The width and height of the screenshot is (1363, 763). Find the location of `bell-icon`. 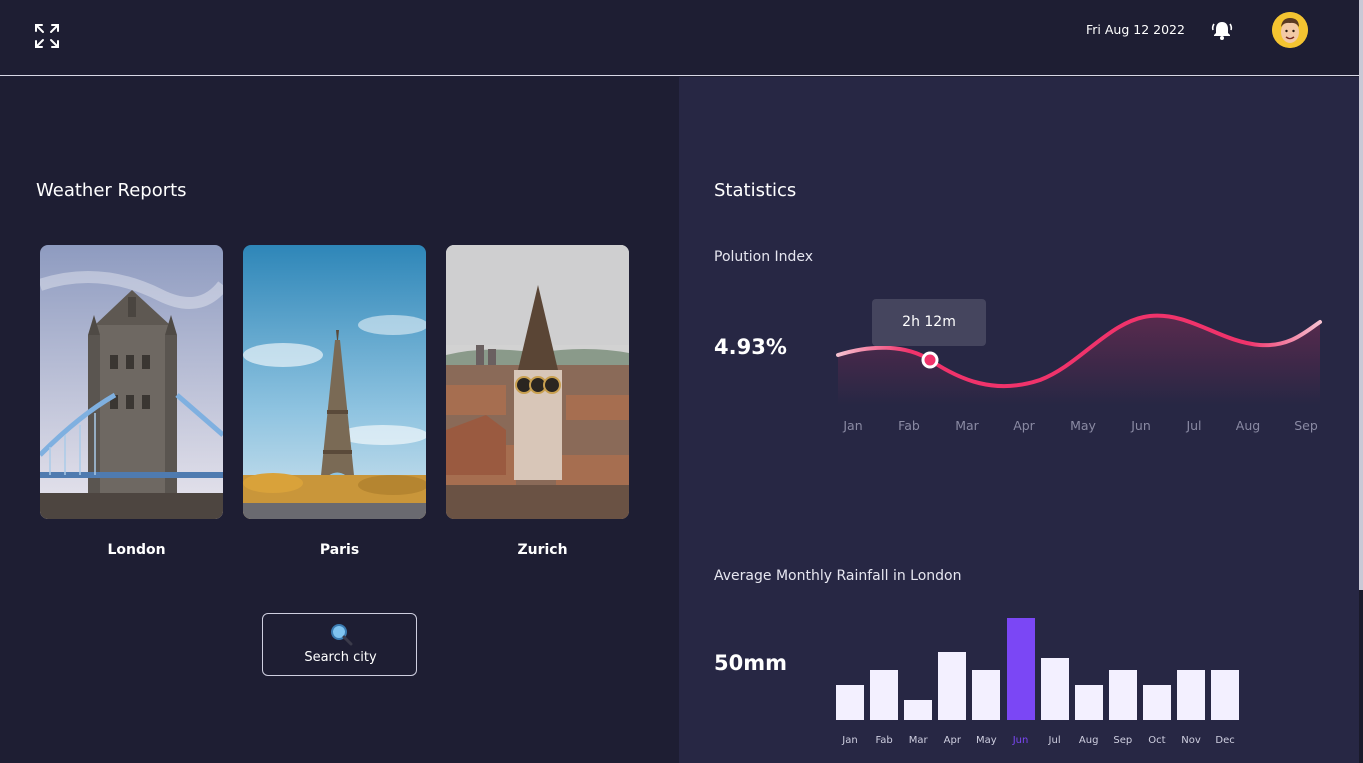

bell-icon is located at coordinates (1222, 30).